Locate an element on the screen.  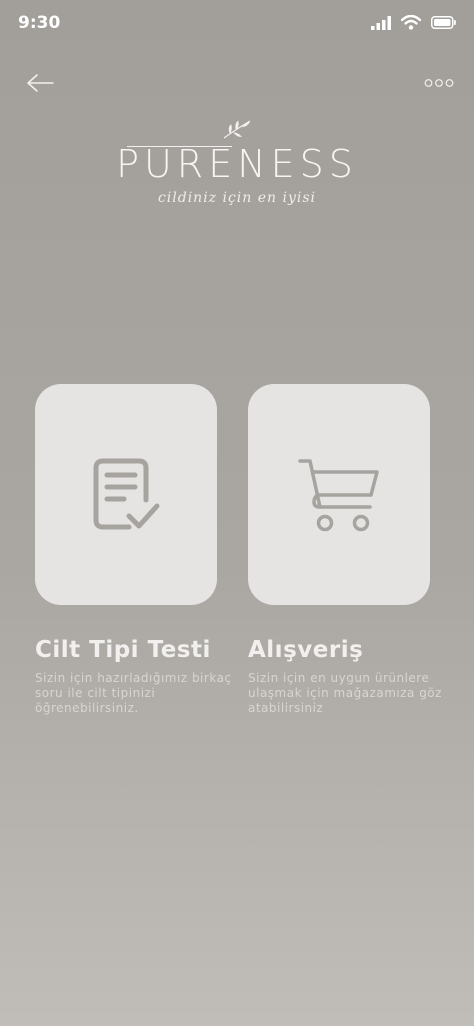
shopping-title: Alışveriş is located at coordinates (306, 650).